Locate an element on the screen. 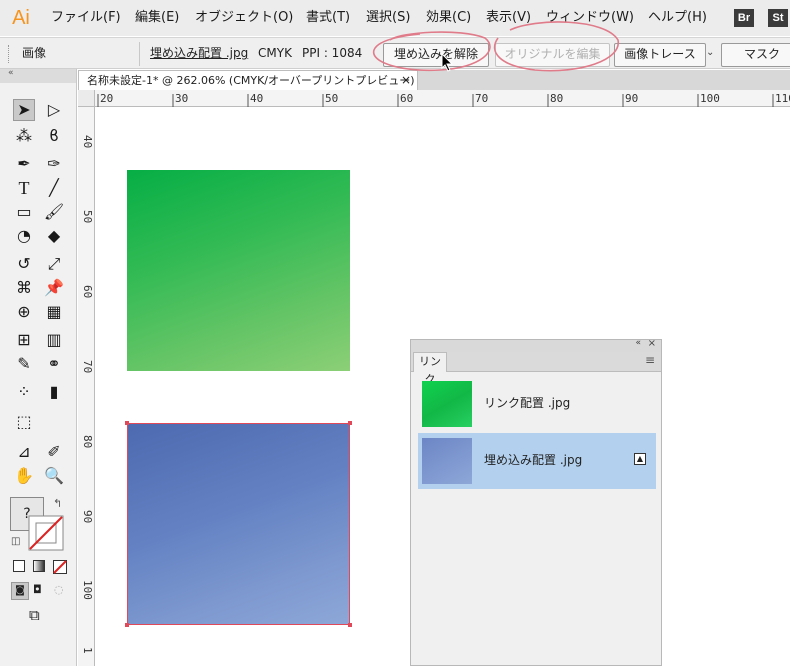 This screenshot has width=790, height=666. linked-image-green is located at coordinates (238, 270).